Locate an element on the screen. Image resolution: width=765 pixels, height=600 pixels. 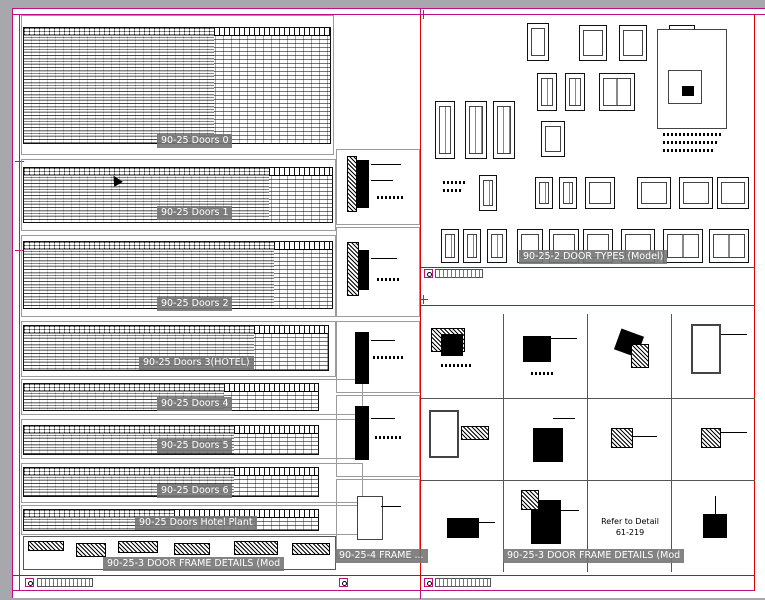
view-title-bar is located at coordinates (459, 273).